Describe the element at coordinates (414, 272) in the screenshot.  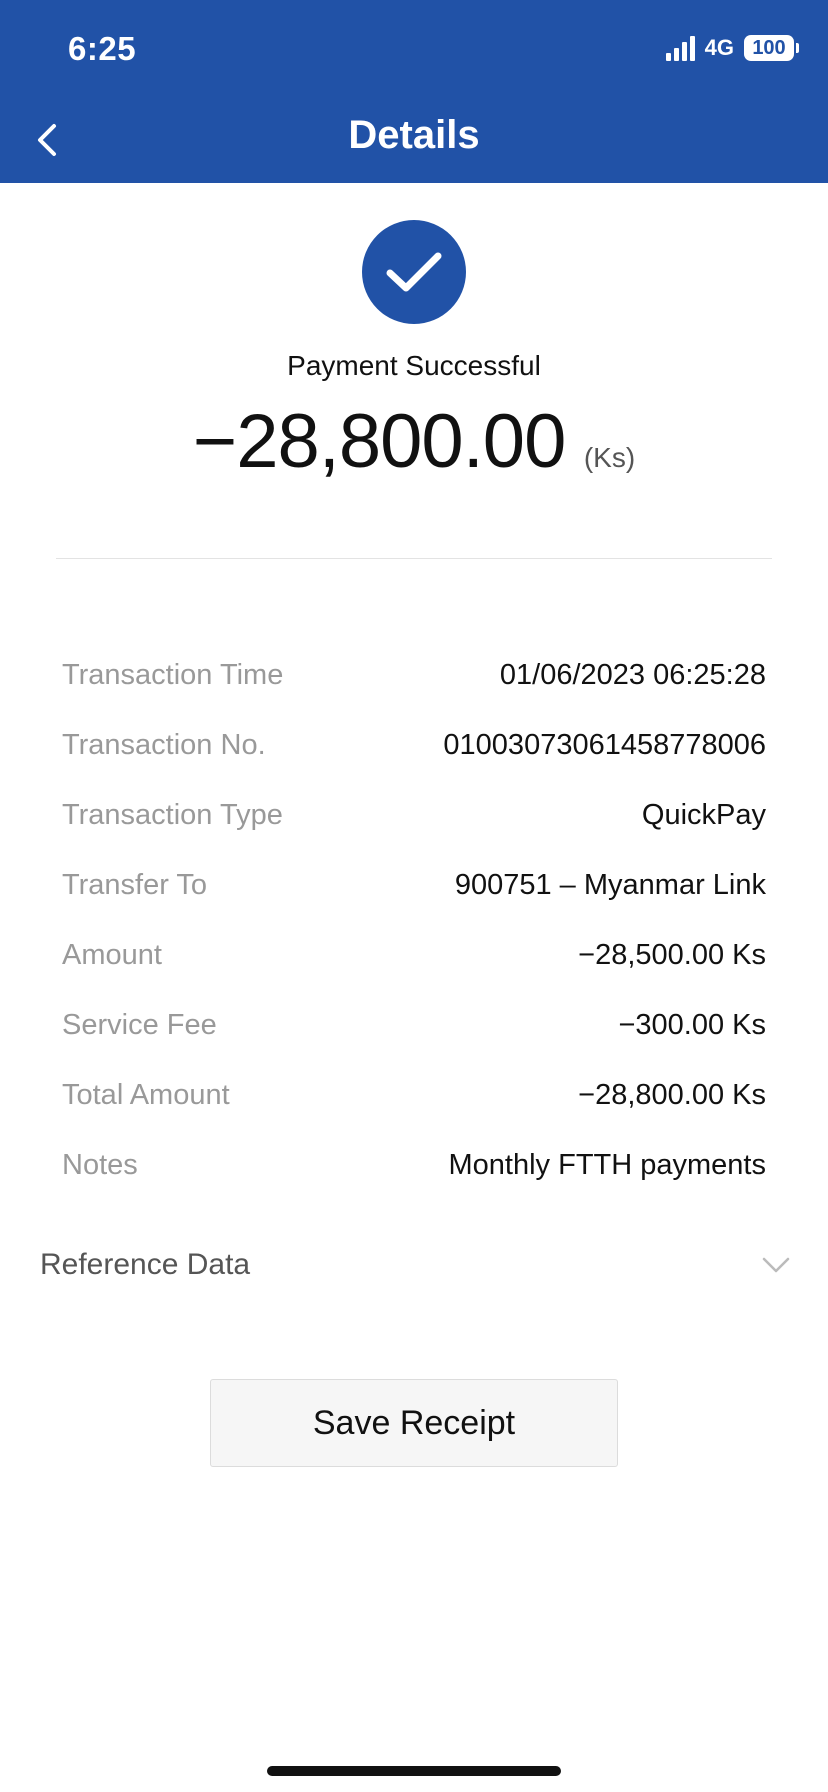
I see `success-check-icon` at that location.